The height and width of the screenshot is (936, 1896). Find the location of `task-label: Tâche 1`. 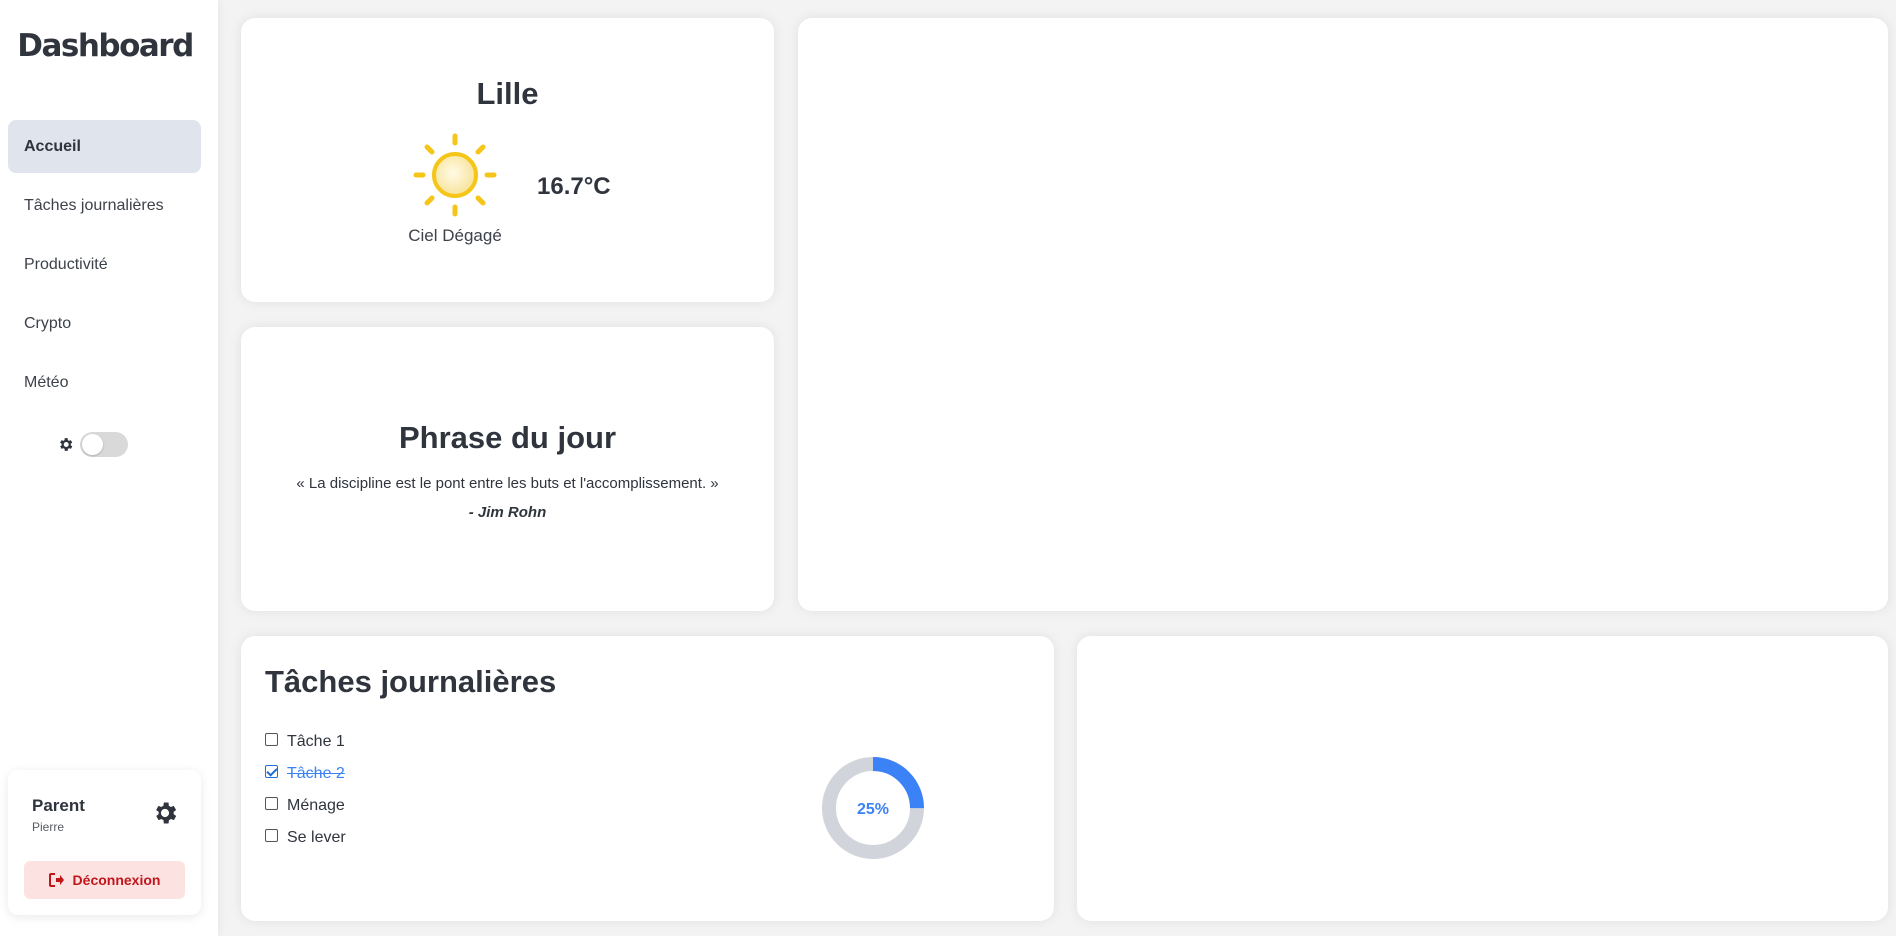

task-label: Tâche 1 is located at coordinates (316, 741).